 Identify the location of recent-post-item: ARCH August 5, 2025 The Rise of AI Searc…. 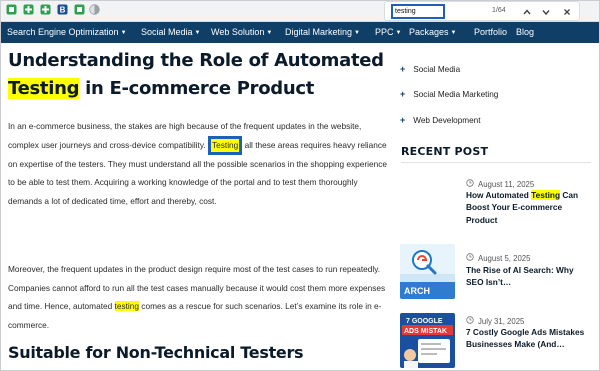
(495, 272).